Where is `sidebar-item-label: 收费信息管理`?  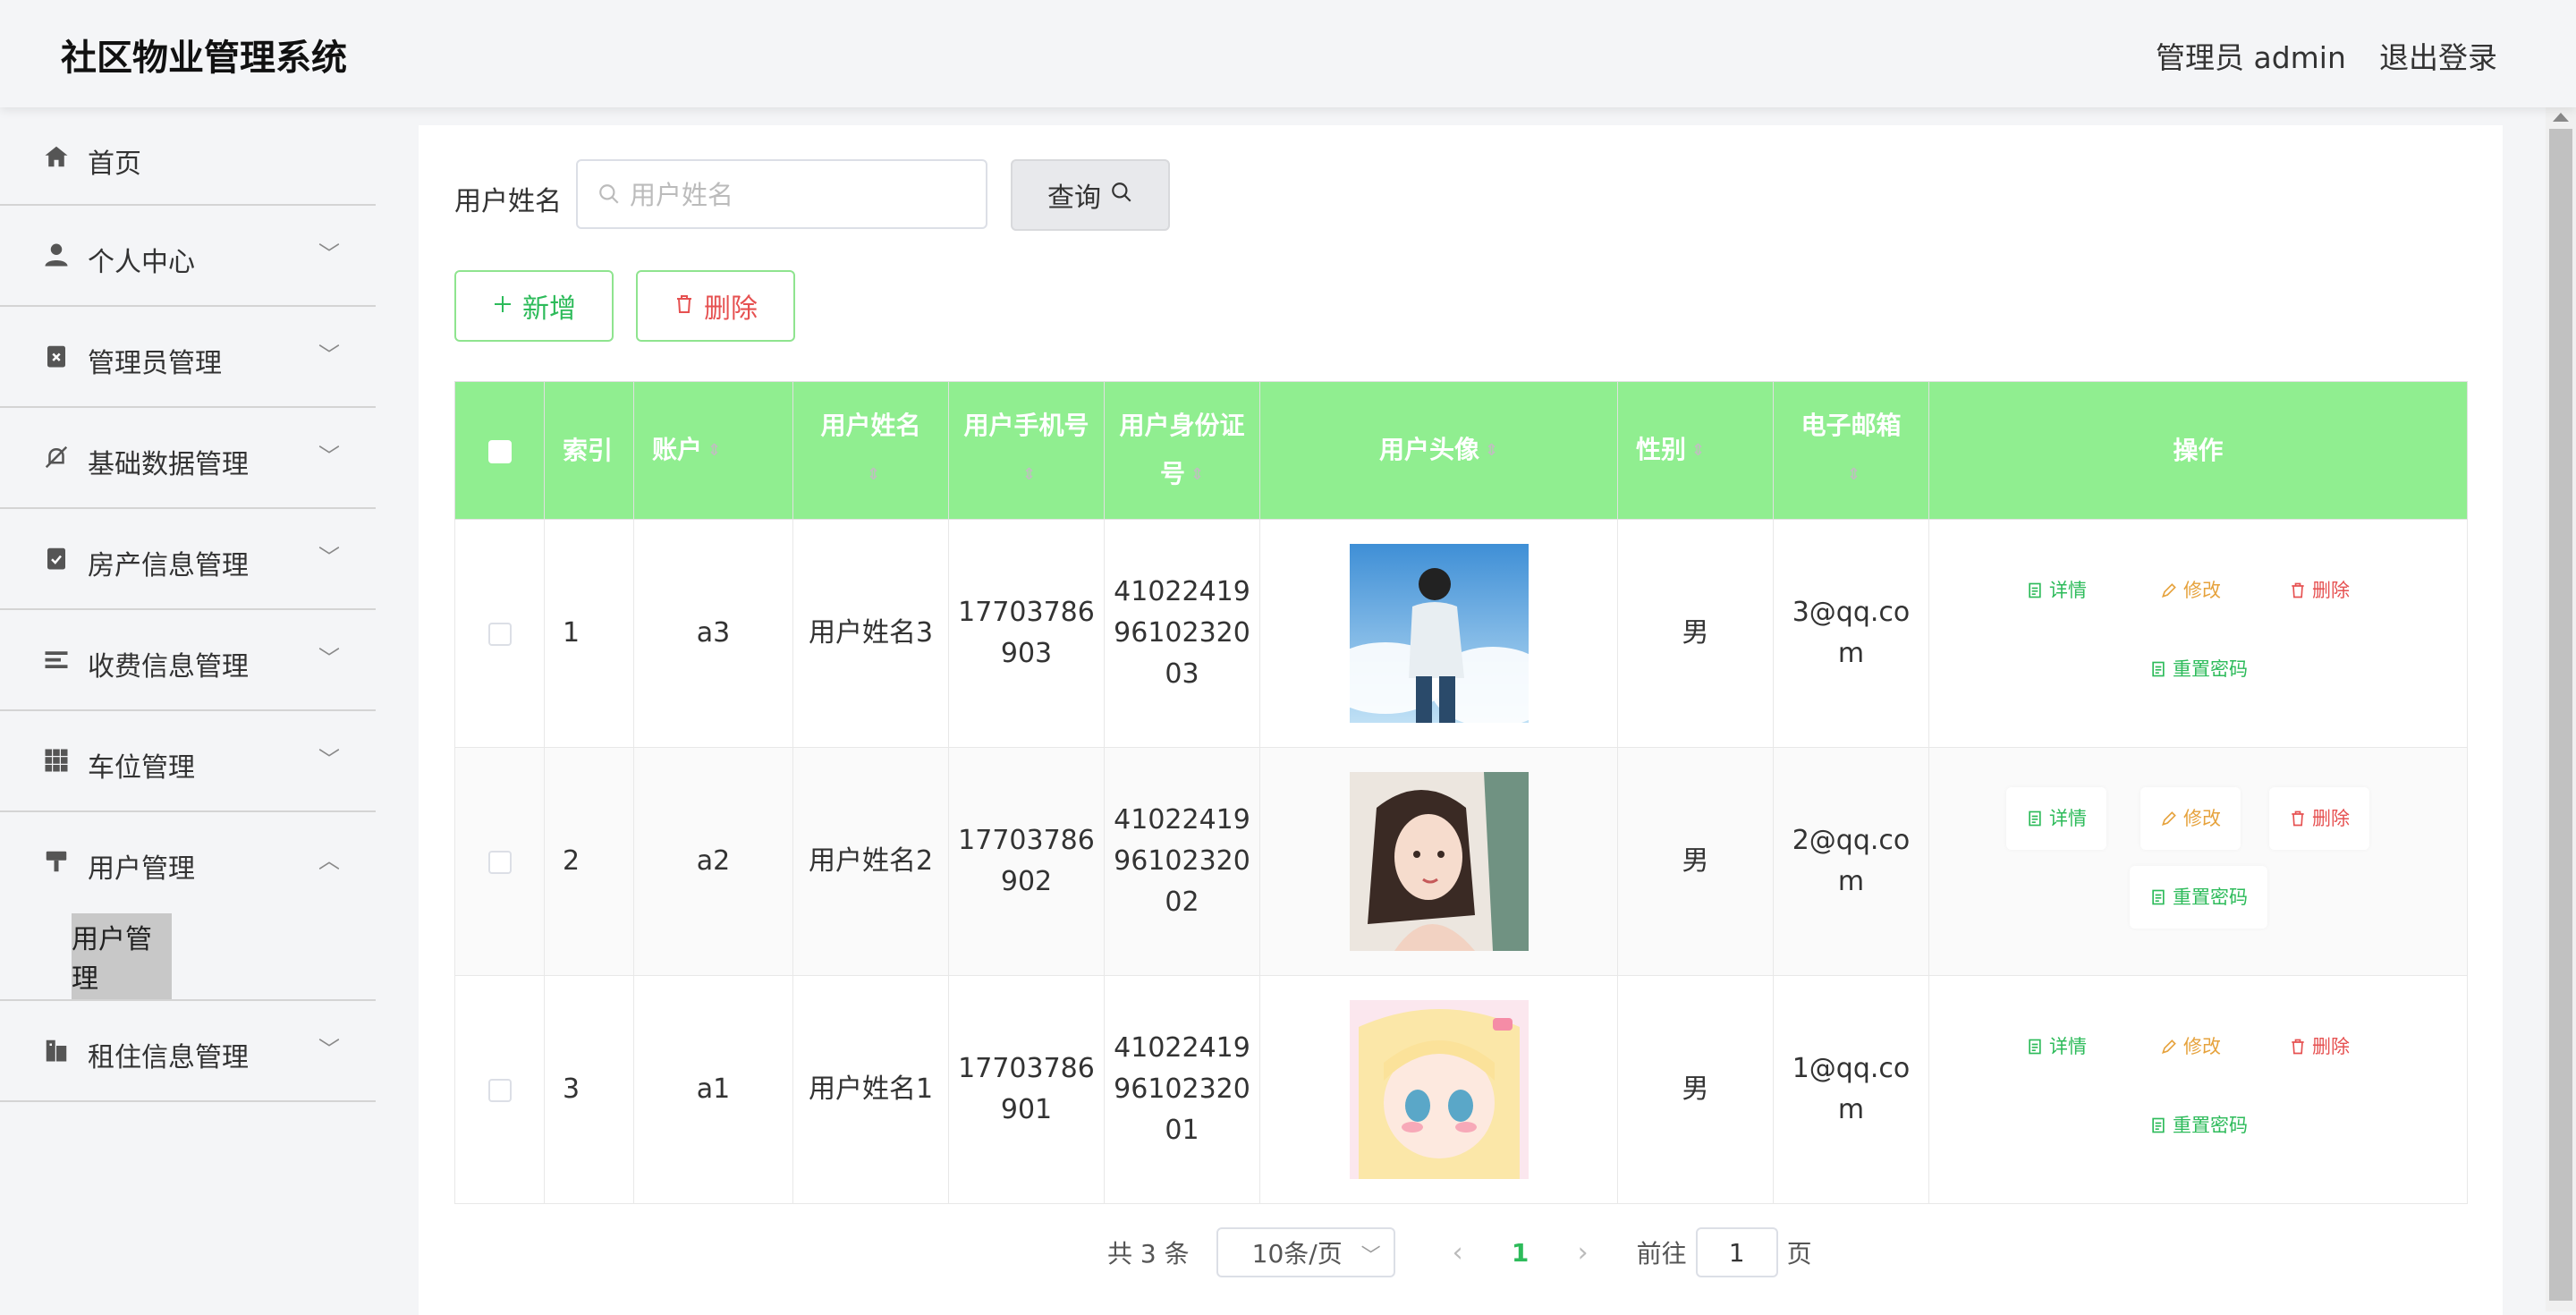 sidebar-item-label: 收费信息管理 is located at coordinates (168, 667).